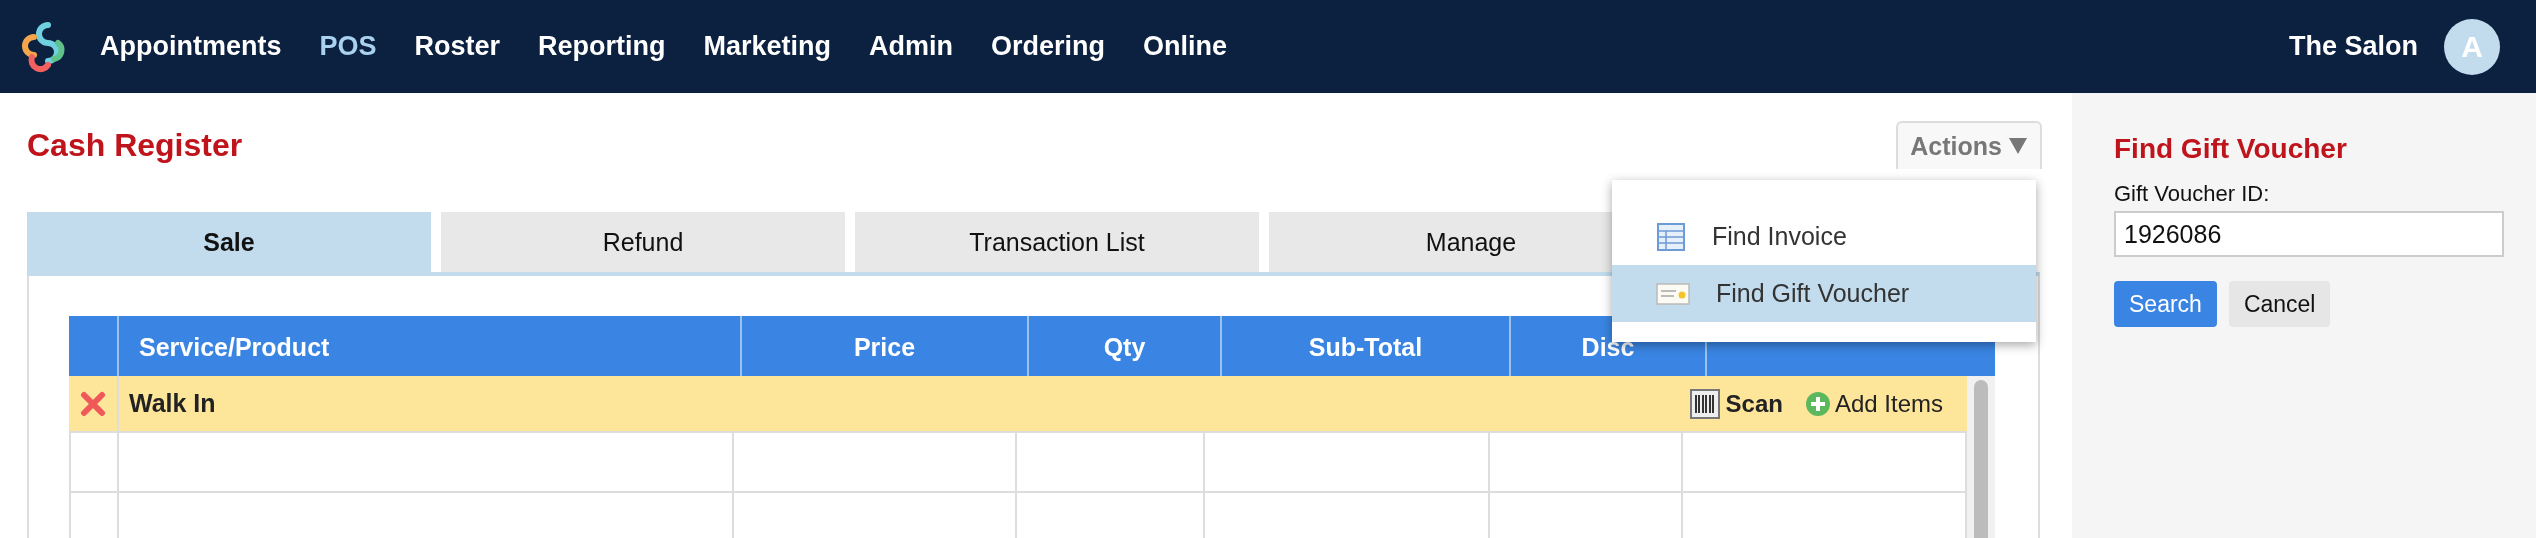  I want to click on menu-item: Find Gift Voucher, so click(1824, 293).